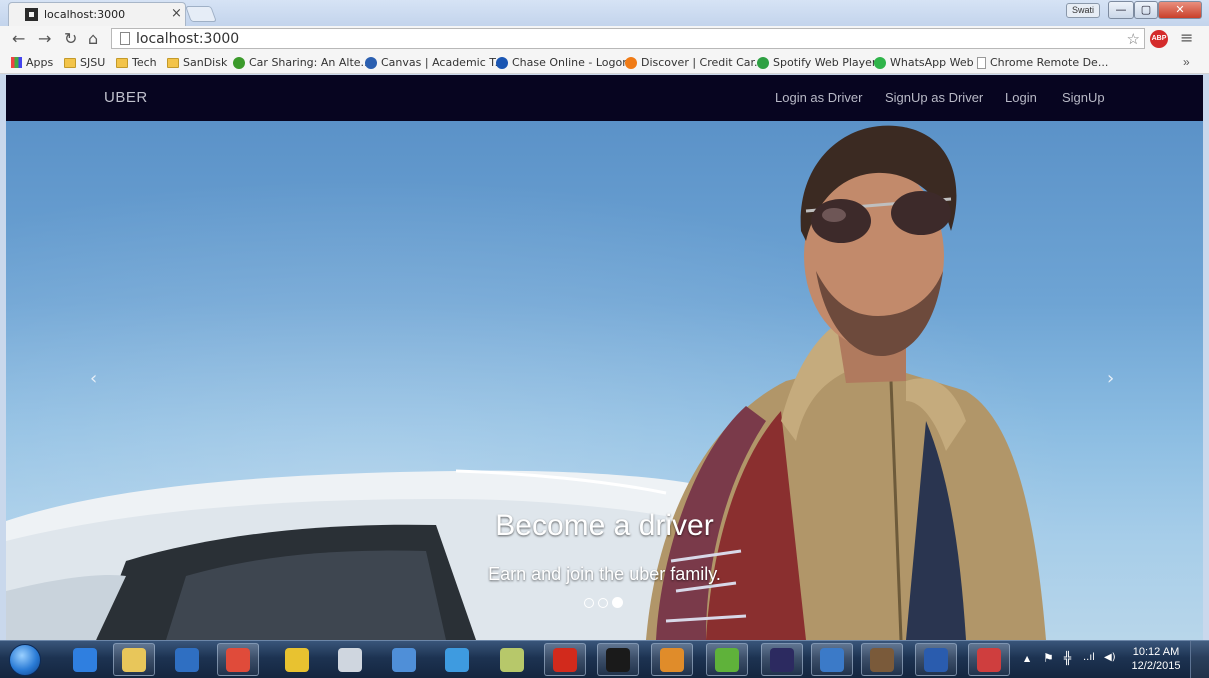 This screenshot has height=678, width=1209. I want to click on internet-explorer-icon, so click(85, 659).